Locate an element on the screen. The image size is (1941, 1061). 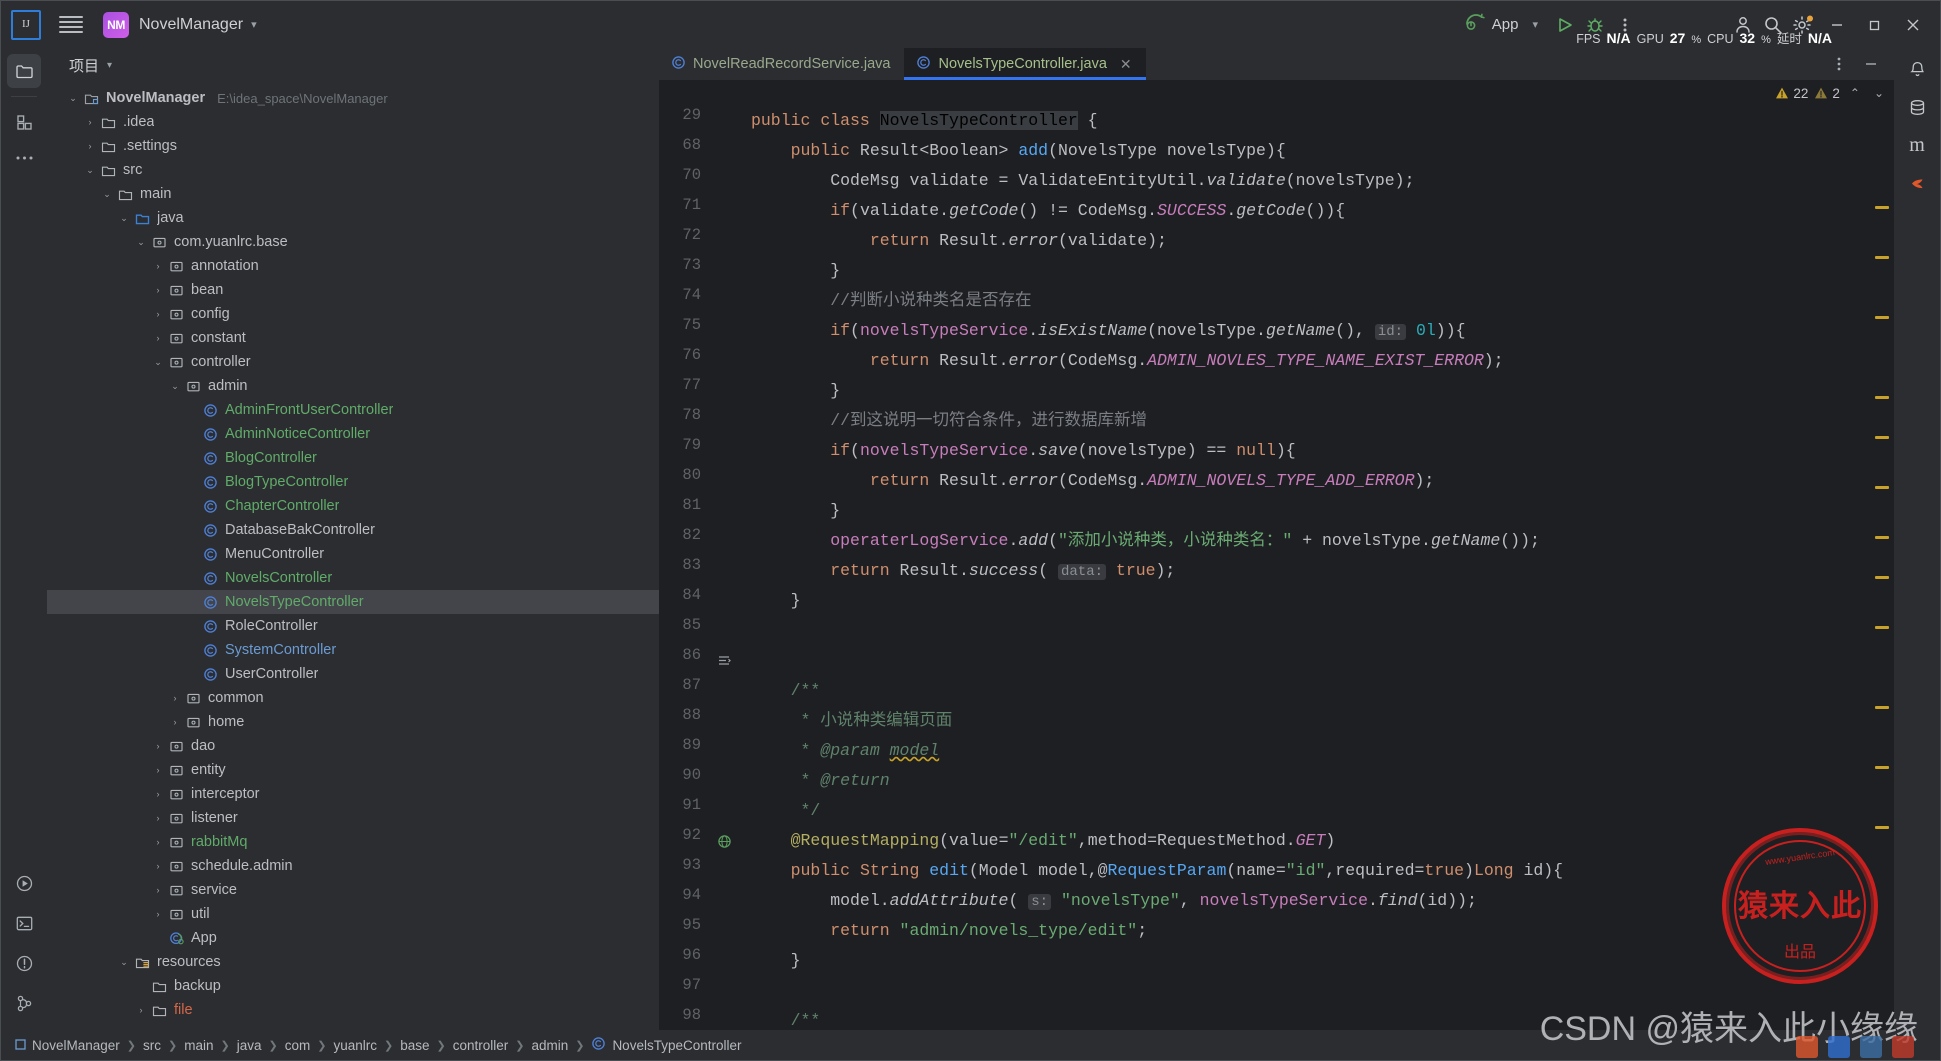
weak-warning-count-chip: 2 is located at coordinates (1827, 93).